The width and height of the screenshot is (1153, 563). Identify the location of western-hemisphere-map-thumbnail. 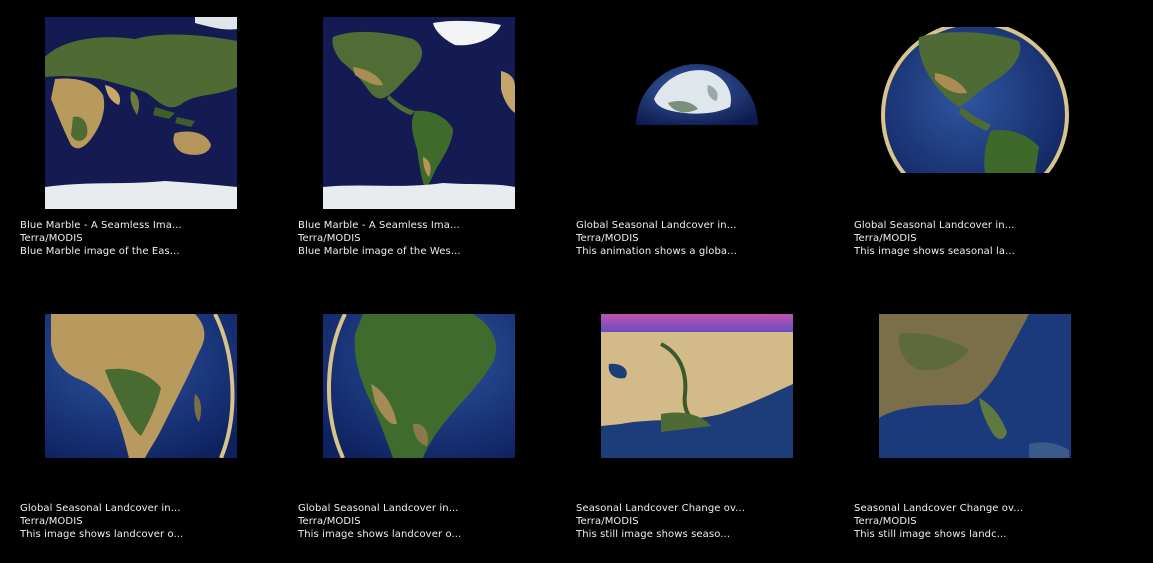
(419, 113).